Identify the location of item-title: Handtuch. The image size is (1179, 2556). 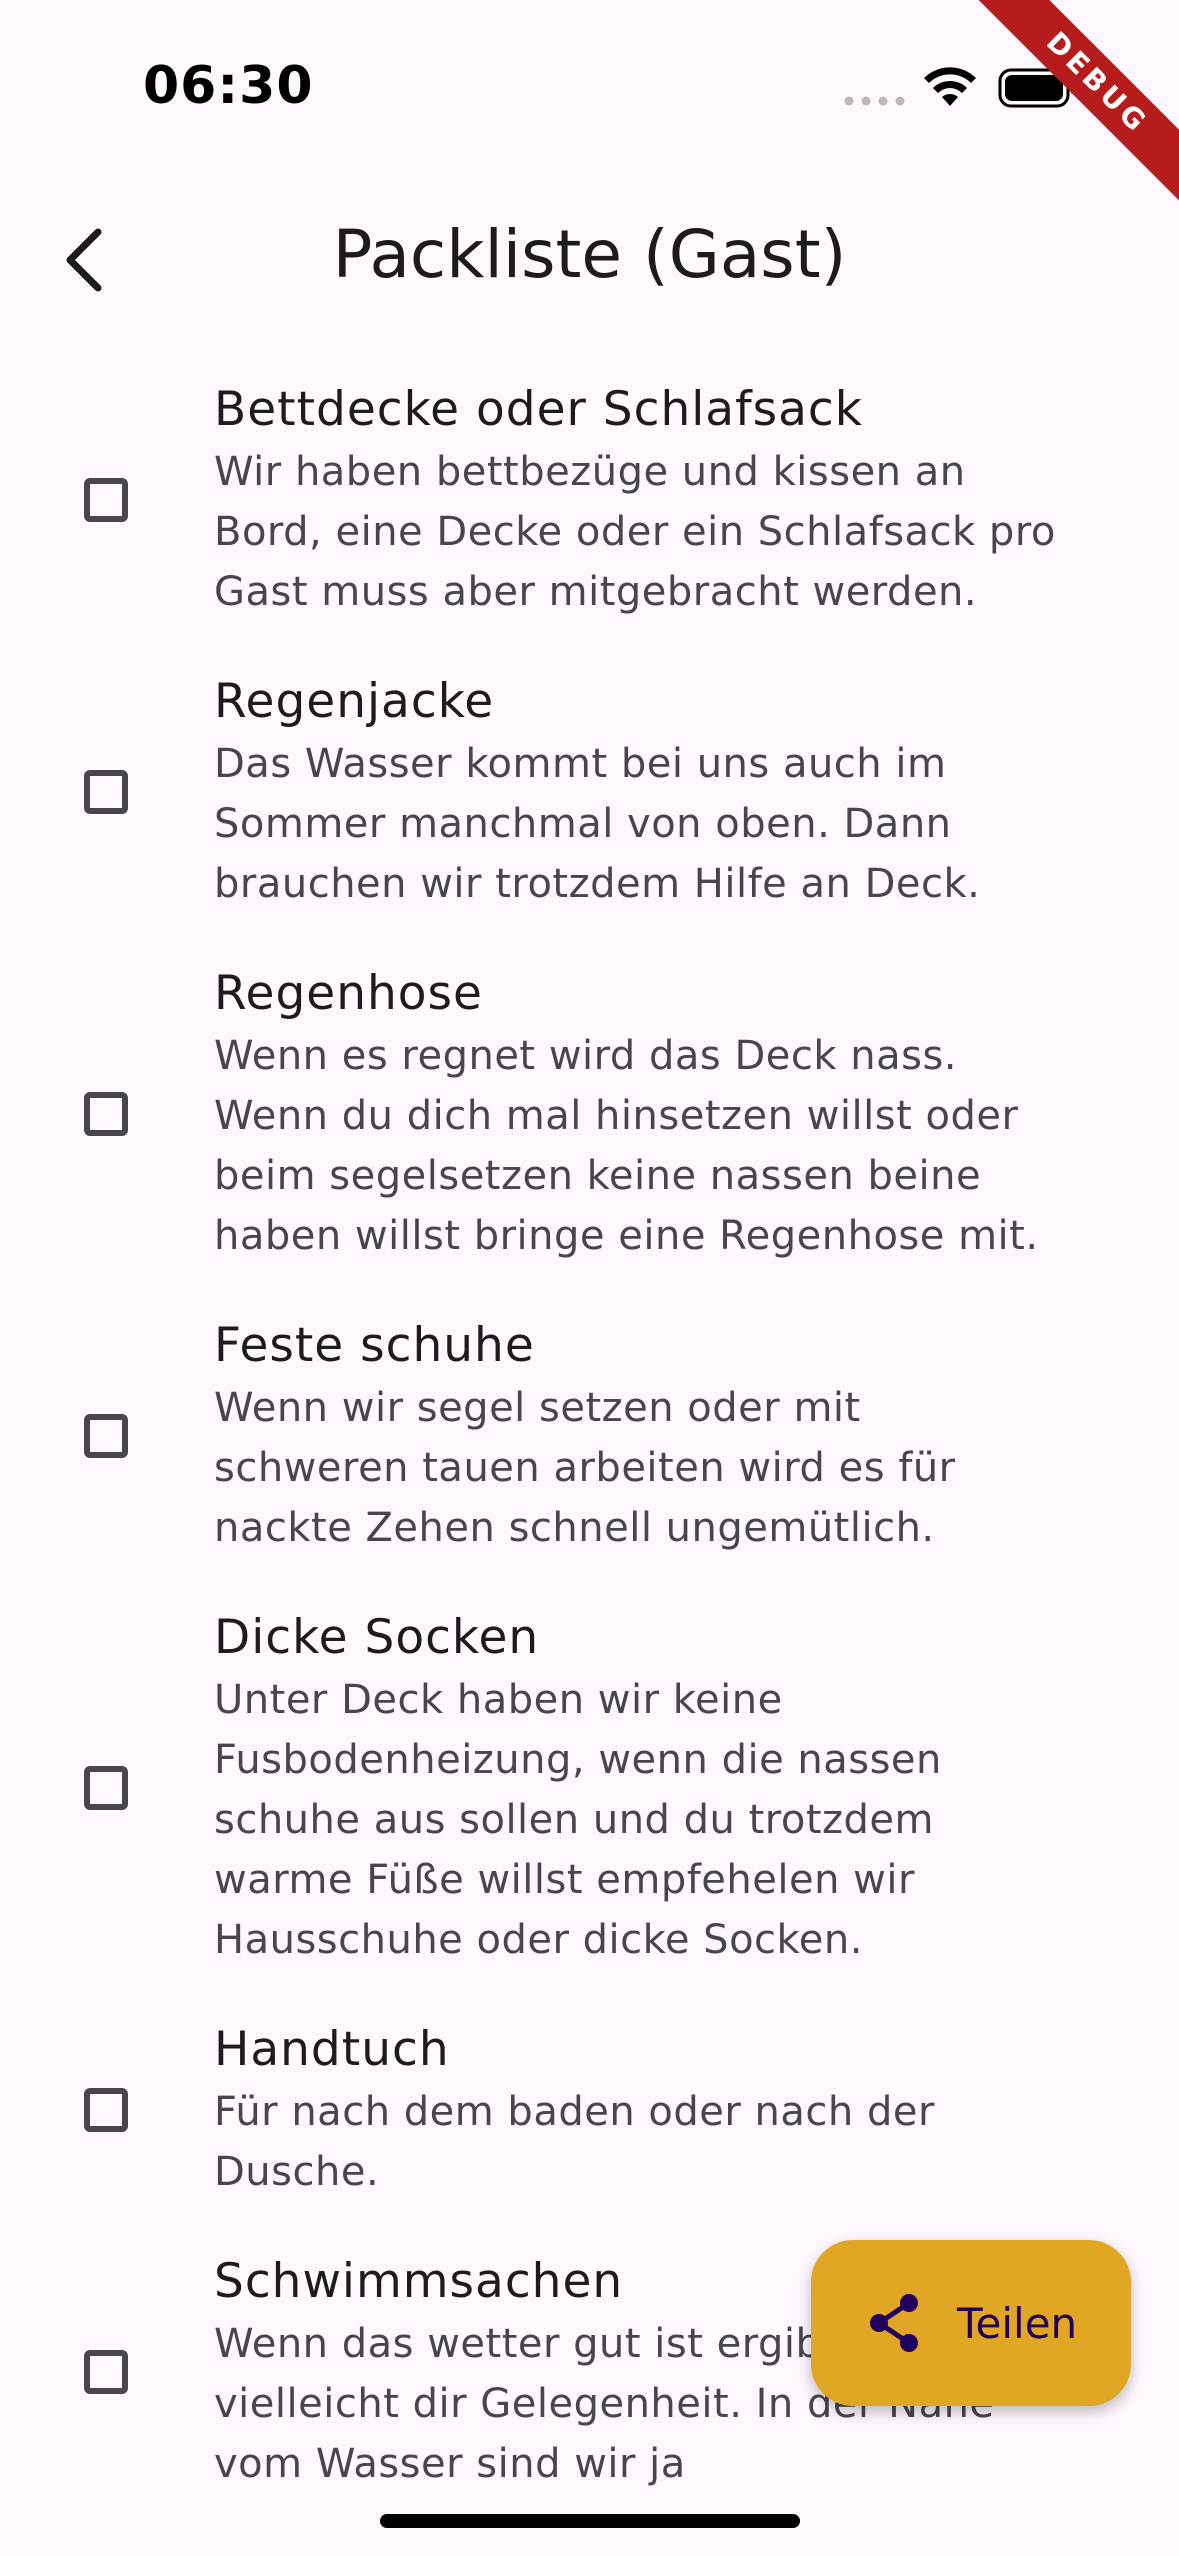
(332, 2049).